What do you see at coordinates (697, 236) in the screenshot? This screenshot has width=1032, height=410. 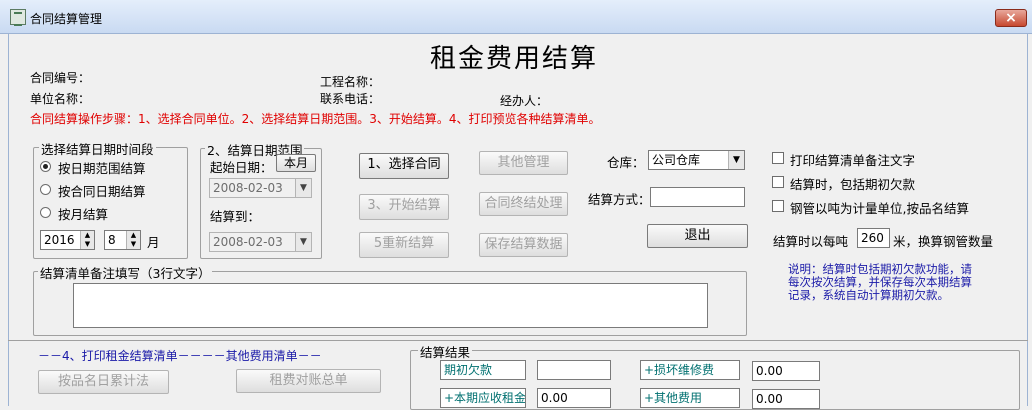 I see `exit-button: 退出` at bounding box center [697, 236].